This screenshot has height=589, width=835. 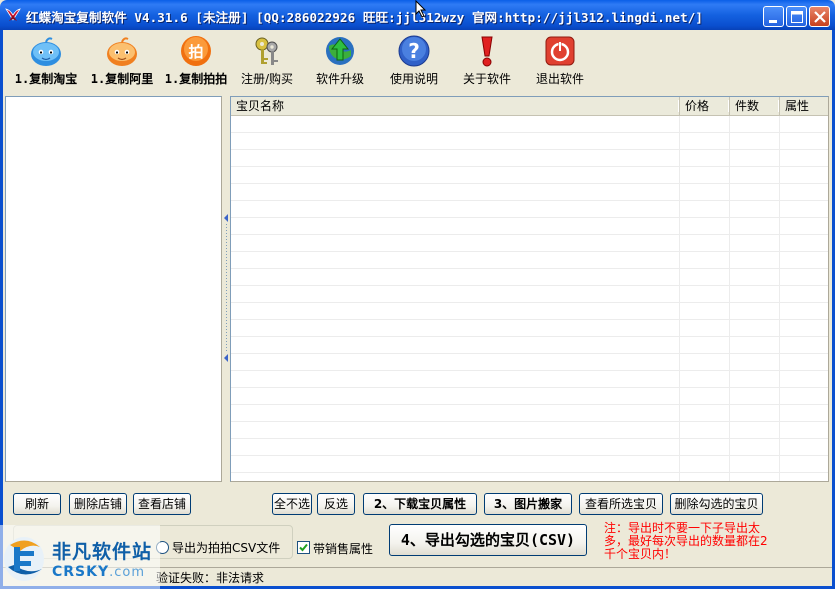 I want to click on toolbar-label: 1.复制淘宝, so click(x=46, y=79).